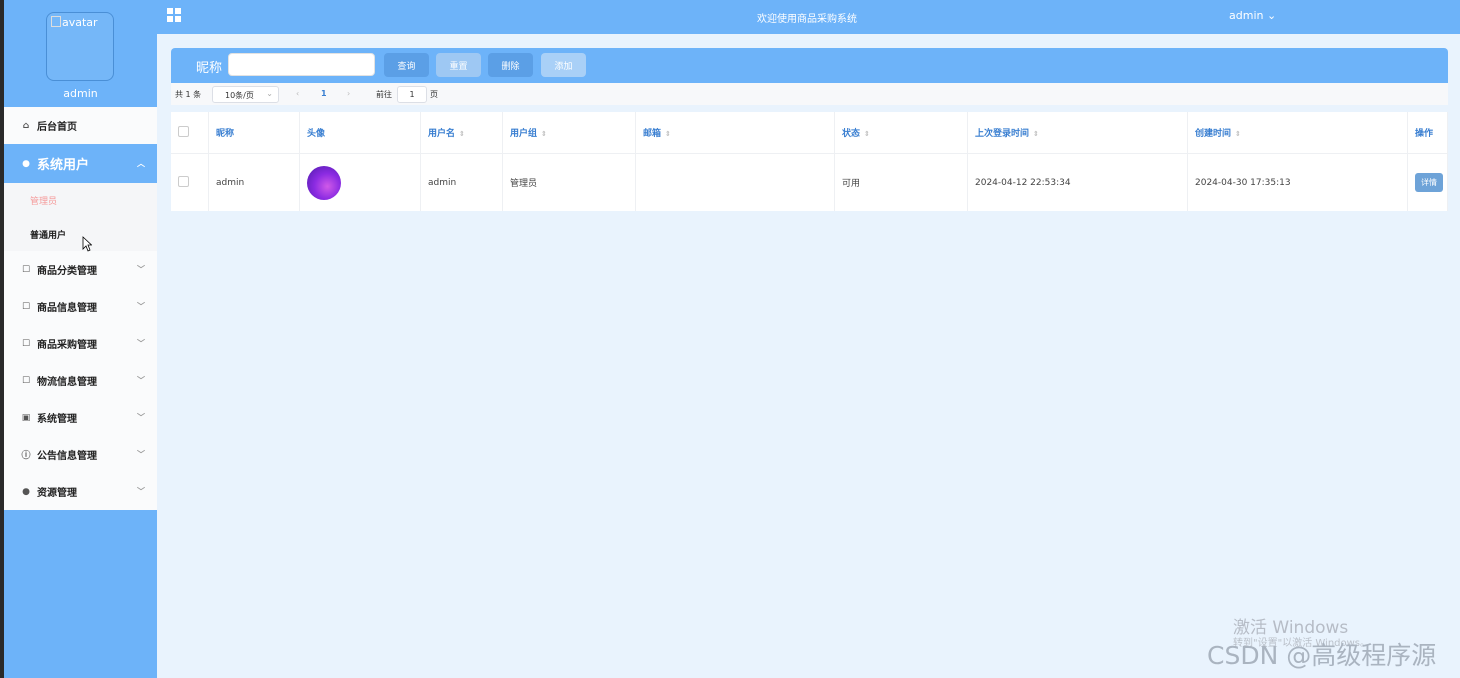  Describe the element at coordinates (67, 456) in the screenshot. I see `sidebar-item-label: 公告信息管理` at that location.